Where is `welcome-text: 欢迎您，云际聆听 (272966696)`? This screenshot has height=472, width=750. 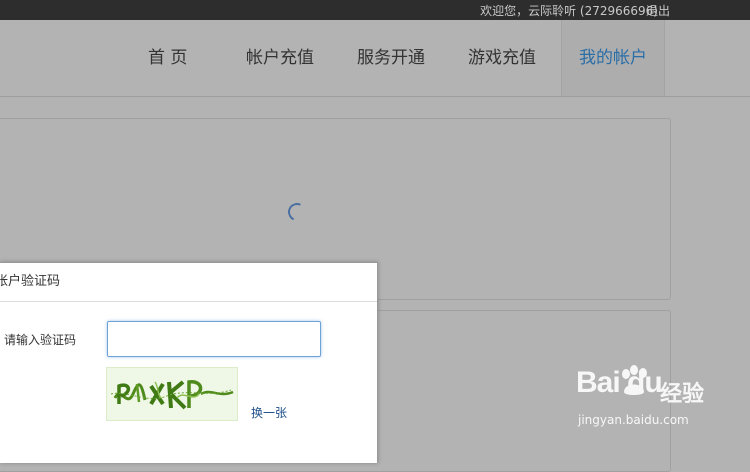
welcome-text: 欢迎您，云际聆听 (272966696) is located at coordinates (569, 11).